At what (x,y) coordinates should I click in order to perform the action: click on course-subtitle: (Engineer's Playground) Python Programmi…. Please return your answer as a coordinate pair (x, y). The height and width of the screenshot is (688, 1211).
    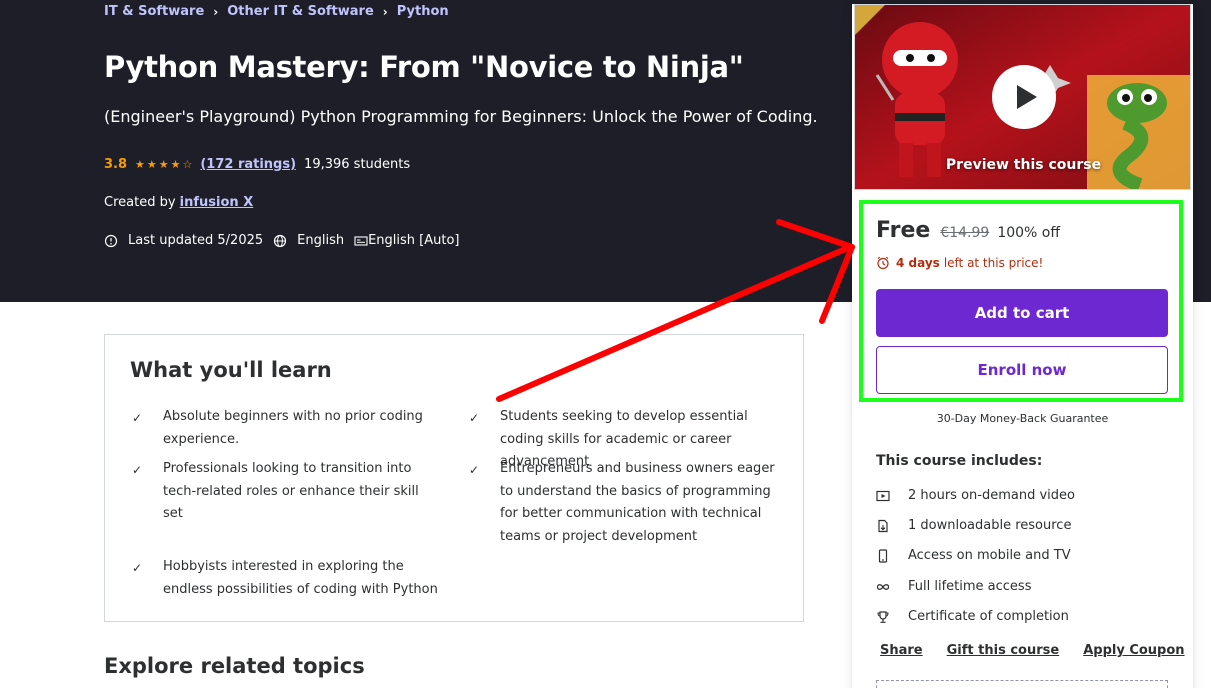
    Looking at the image, I should click on (461, 116).